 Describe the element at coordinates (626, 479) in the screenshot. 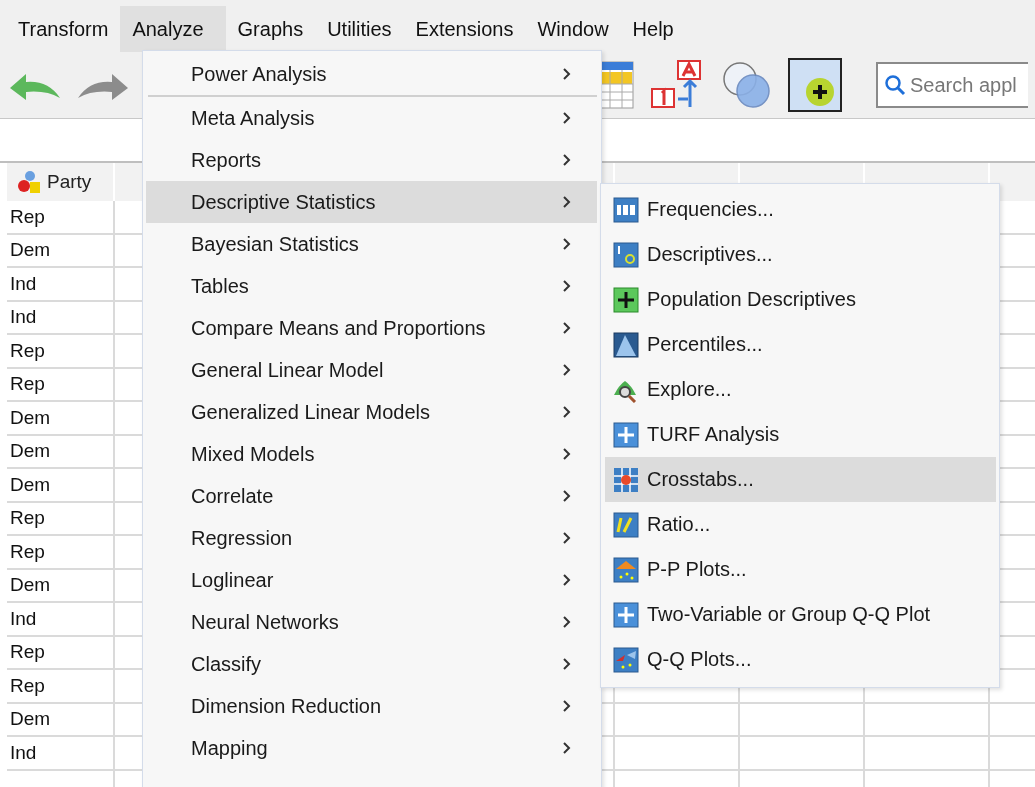

I see `table-icon` at that location.